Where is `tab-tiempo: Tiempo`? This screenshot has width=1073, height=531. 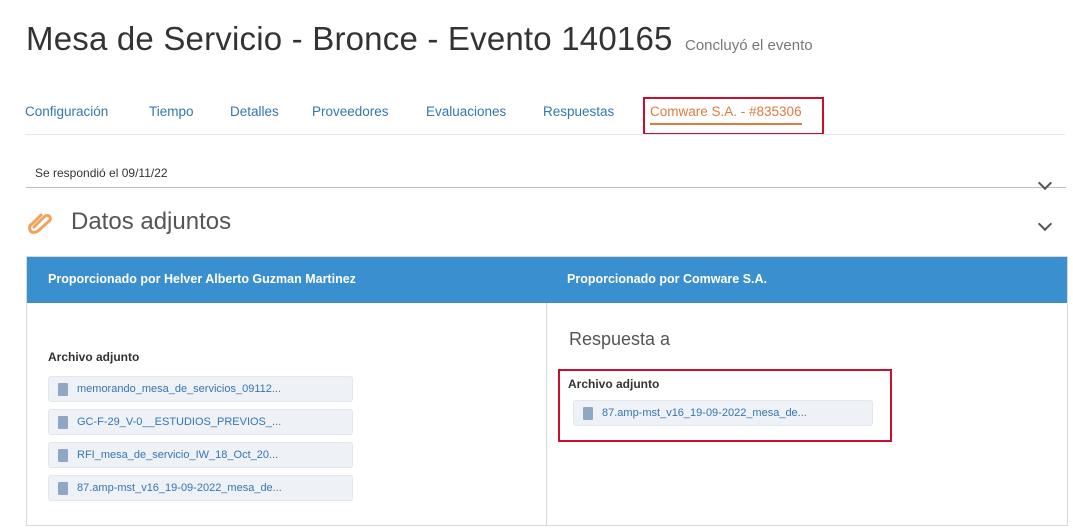 tab-tiempo: Tiempo is located at coordinates (171, 111).